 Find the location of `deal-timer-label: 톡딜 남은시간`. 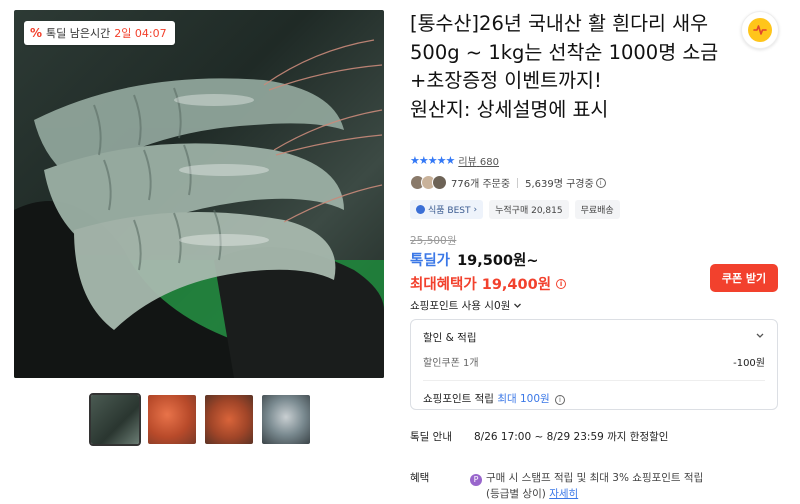

deal-timer-label: 톡딜 남은시간 is located at coordinates (78, 33).